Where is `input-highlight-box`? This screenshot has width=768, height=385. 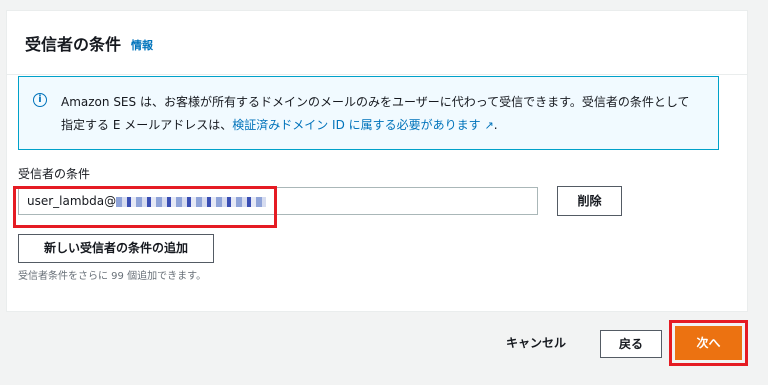 input-highlight-box is located at coordinates (145, 207).